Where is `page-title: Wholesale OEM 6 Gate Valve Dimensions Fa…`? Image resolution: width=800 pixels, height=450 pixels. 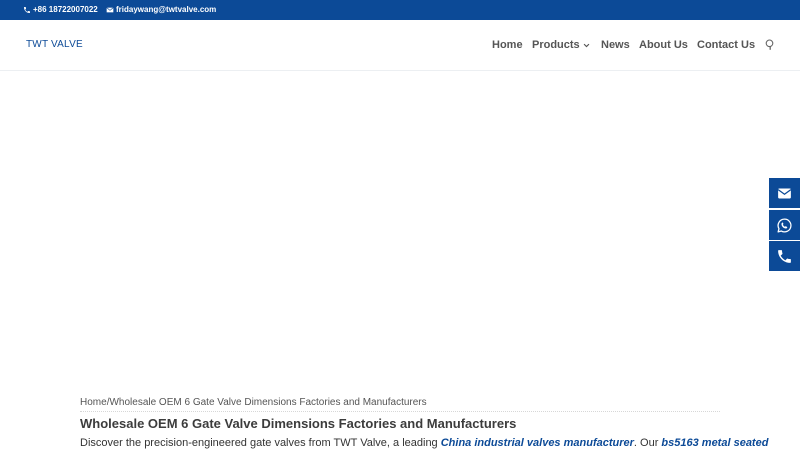 page-title: Wholesale OEM 6 Gate Valve Dimensions Fa… is located at coordinates (298, 423).